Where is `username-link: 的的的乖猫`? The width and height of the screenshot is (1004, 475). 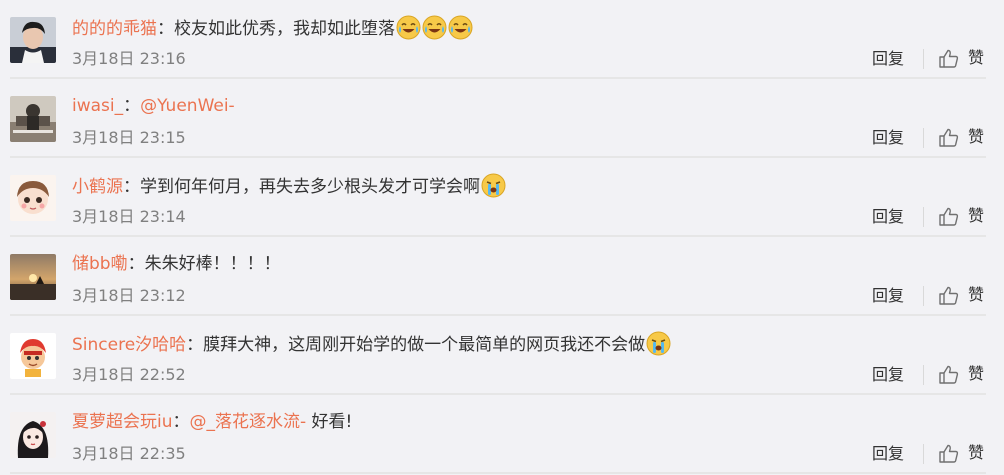 username-link: 的的的乖猫 is located at coordinates (114, 29).